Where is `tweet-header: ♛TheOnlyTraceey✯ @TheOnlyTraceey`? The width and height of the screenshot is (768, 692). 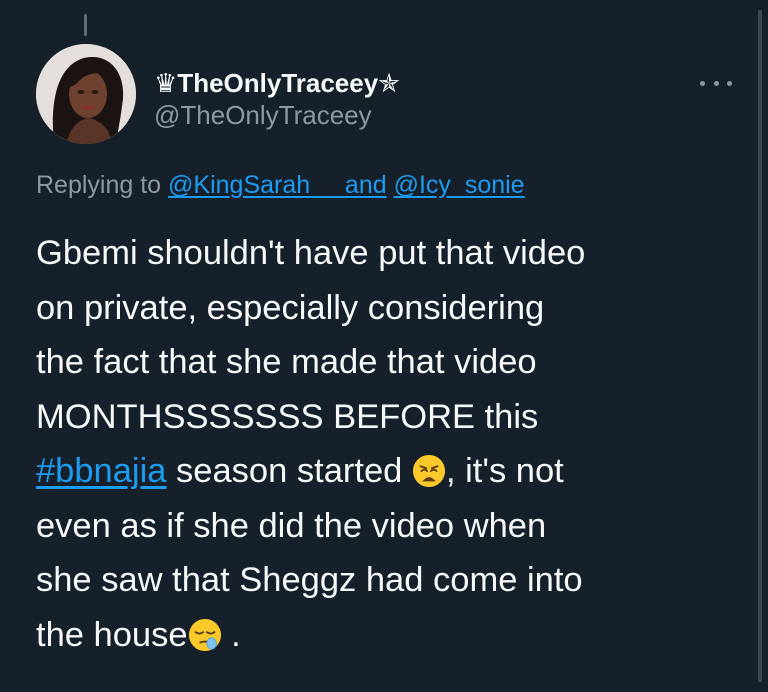 tweet-header: ♛TheOnlyTraceey✯ @TheOnlyTraceey is located at coordinates (392, 94).